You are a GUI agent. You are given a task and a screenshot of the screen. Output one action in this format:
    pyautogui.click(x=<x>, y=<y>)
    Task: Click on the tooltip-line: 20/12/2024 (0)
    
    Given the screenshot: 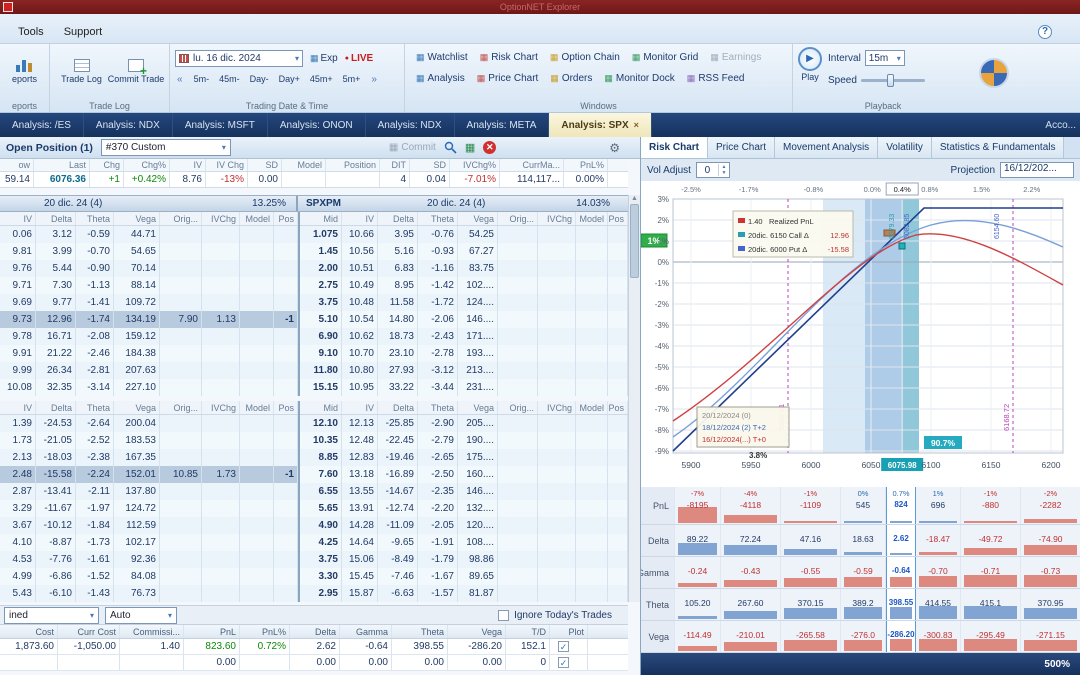 What is the action you would take?
    pyautogui.click(x=726, y=415)
    